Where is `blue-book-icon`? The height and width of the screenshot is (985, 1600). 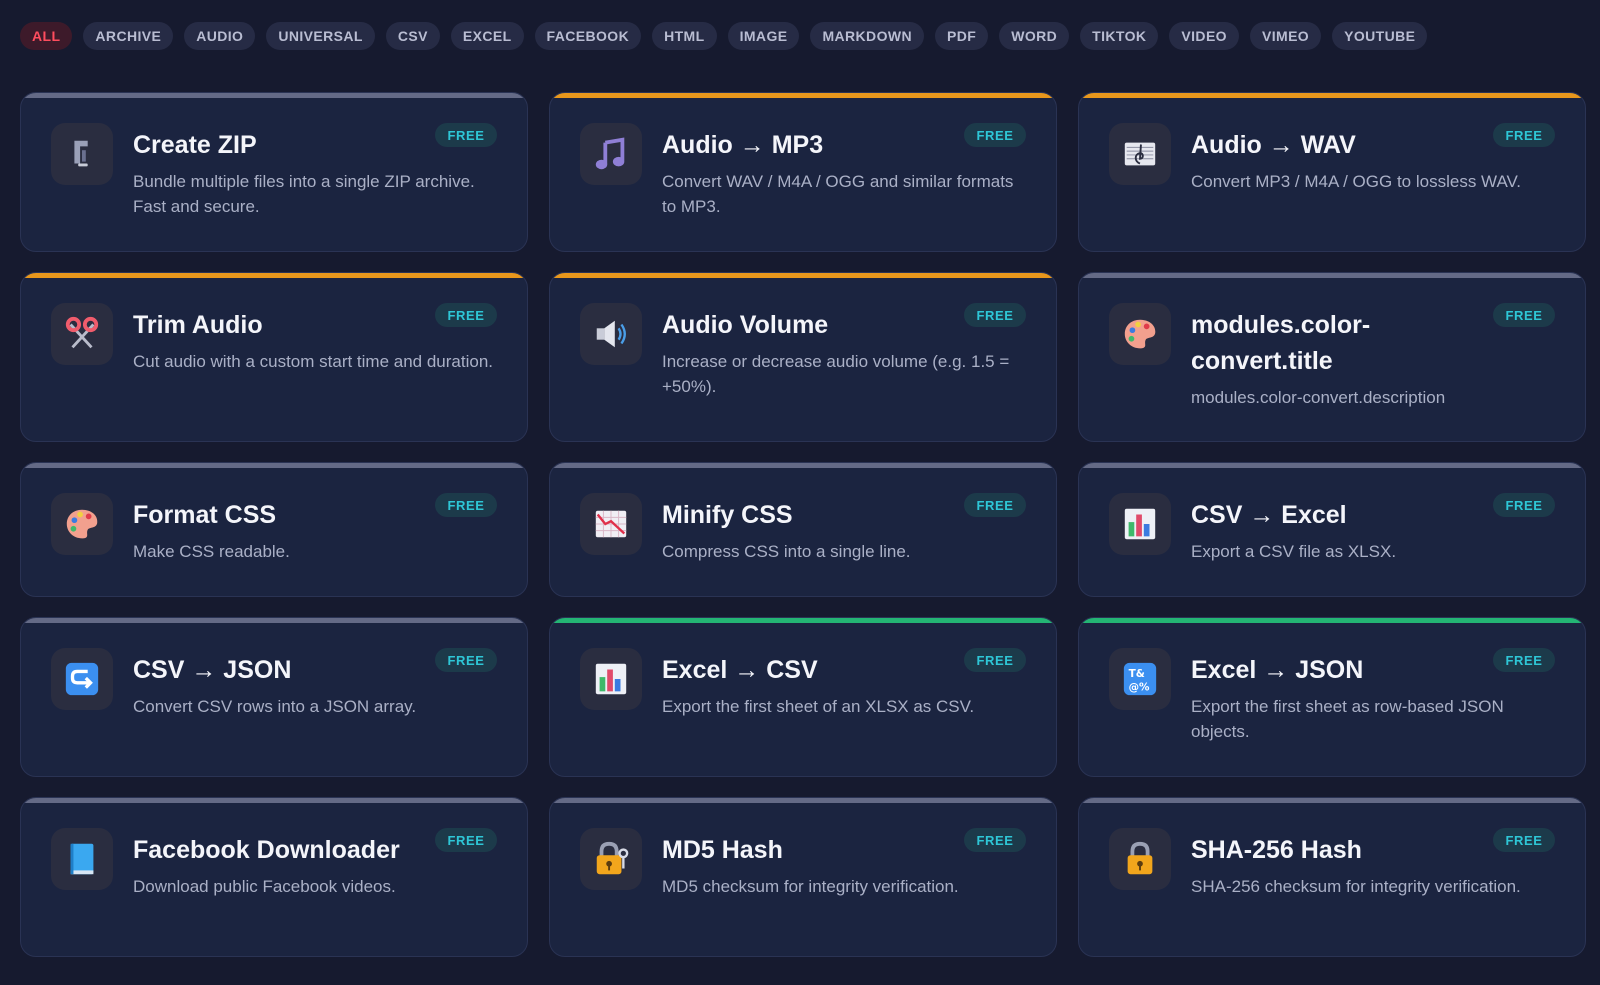 blue-book-icon is located at coordinates (82, 859).